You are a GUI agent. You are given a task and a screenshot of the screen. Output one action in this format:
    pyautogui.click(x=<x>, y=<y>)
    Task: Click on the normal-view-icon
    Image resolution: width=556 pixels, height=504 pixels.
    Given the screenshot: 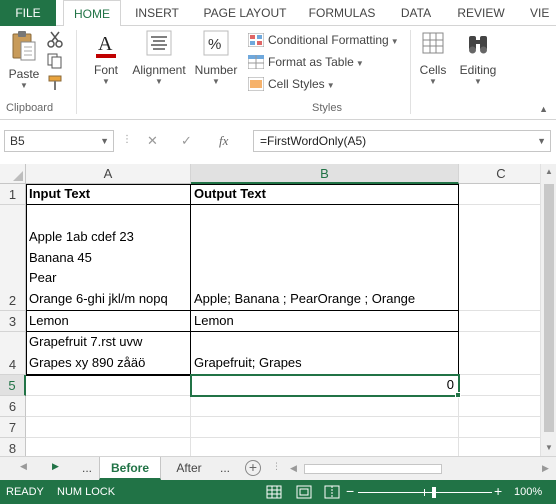 What is the action you would take?
    pyautogui.click(x=274, y=492)
    